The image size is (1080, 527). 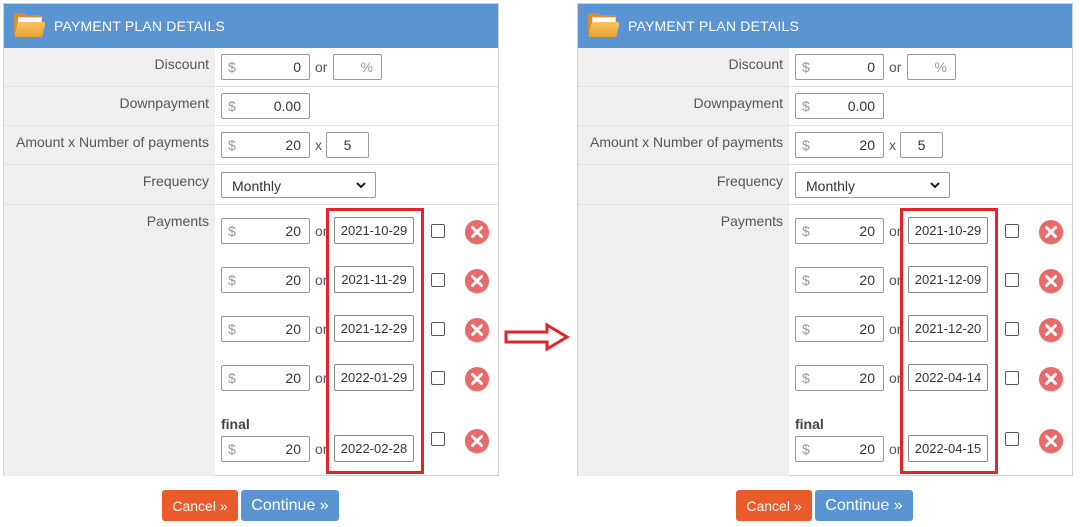 I want to click on right-arrow-icon, so click(x=537, y=338).